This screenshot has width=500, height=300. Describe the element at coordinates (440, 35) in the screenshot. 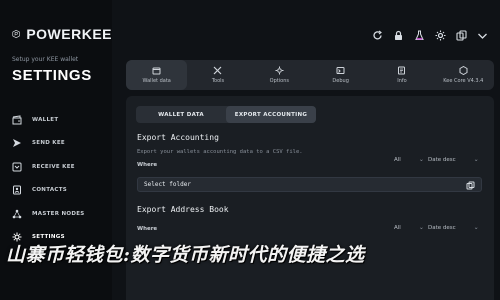

I see `gear-icon` at that location.